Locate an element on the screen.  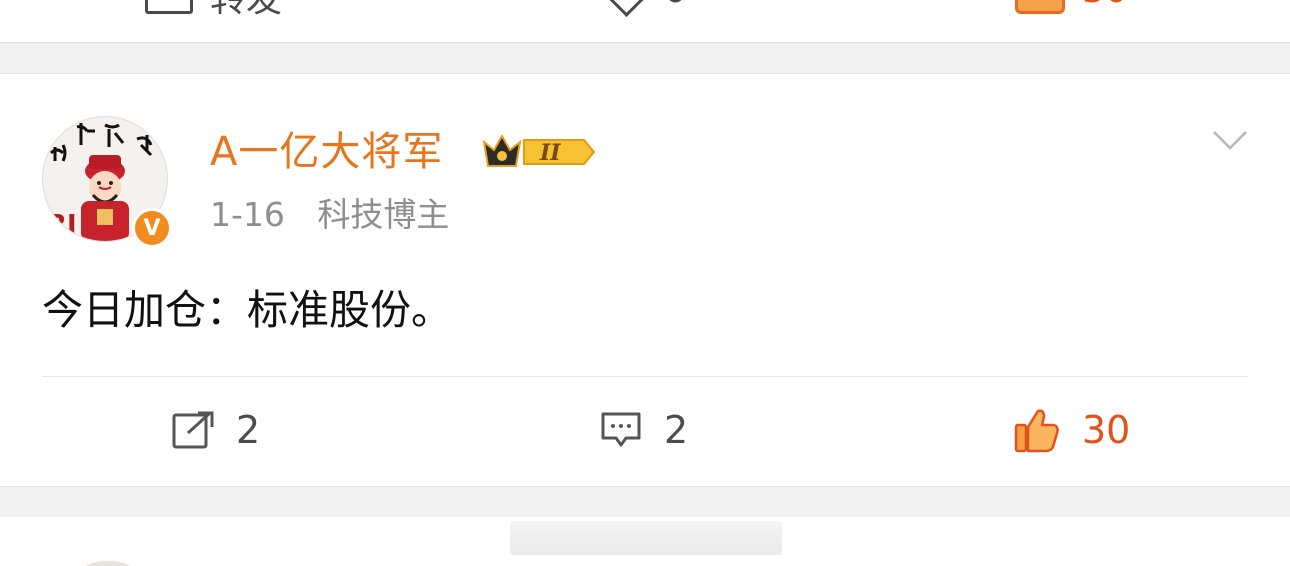
verified-badge: V is located at coordinates (152, 228).